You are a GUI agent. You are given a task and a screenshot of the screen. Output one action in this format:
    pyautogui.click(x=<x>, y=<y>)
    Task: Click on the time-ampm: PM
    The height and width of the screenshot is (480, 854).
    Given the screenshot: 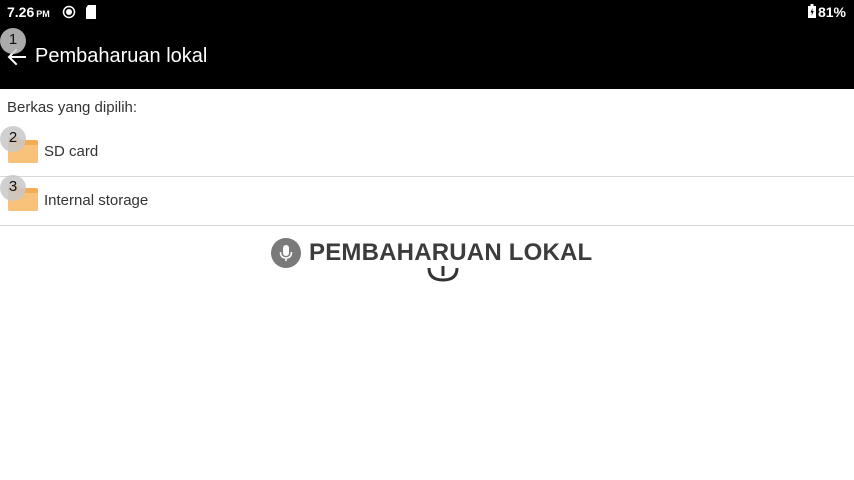 What is the action you would take?
    pyautogui.click(x=43, y=14)
    